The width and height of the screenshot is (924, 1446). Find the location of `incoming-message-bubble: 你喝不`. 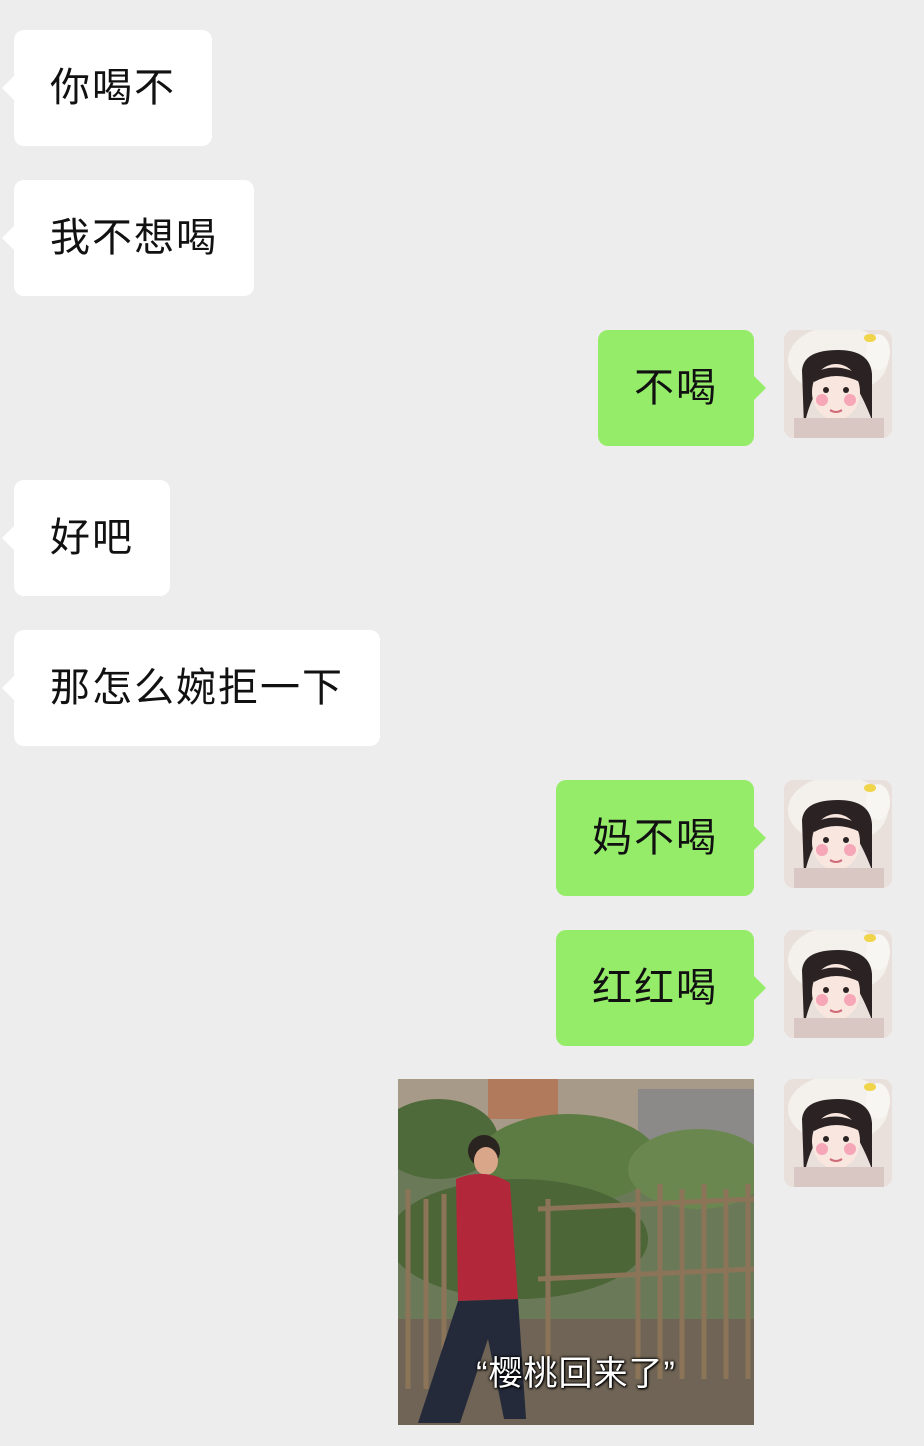

incoming-message-bubble: 你喝不 is located at coordinates (107, 88).